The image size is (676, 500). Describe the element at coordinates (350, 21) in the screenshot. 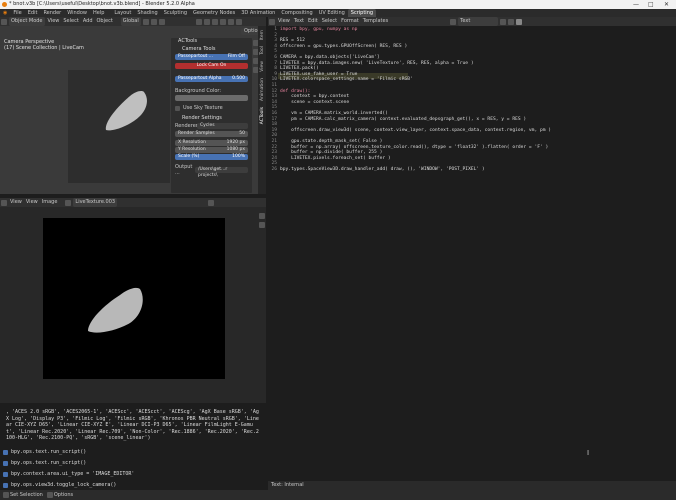

I see `text-menu-format: Format` at that location.